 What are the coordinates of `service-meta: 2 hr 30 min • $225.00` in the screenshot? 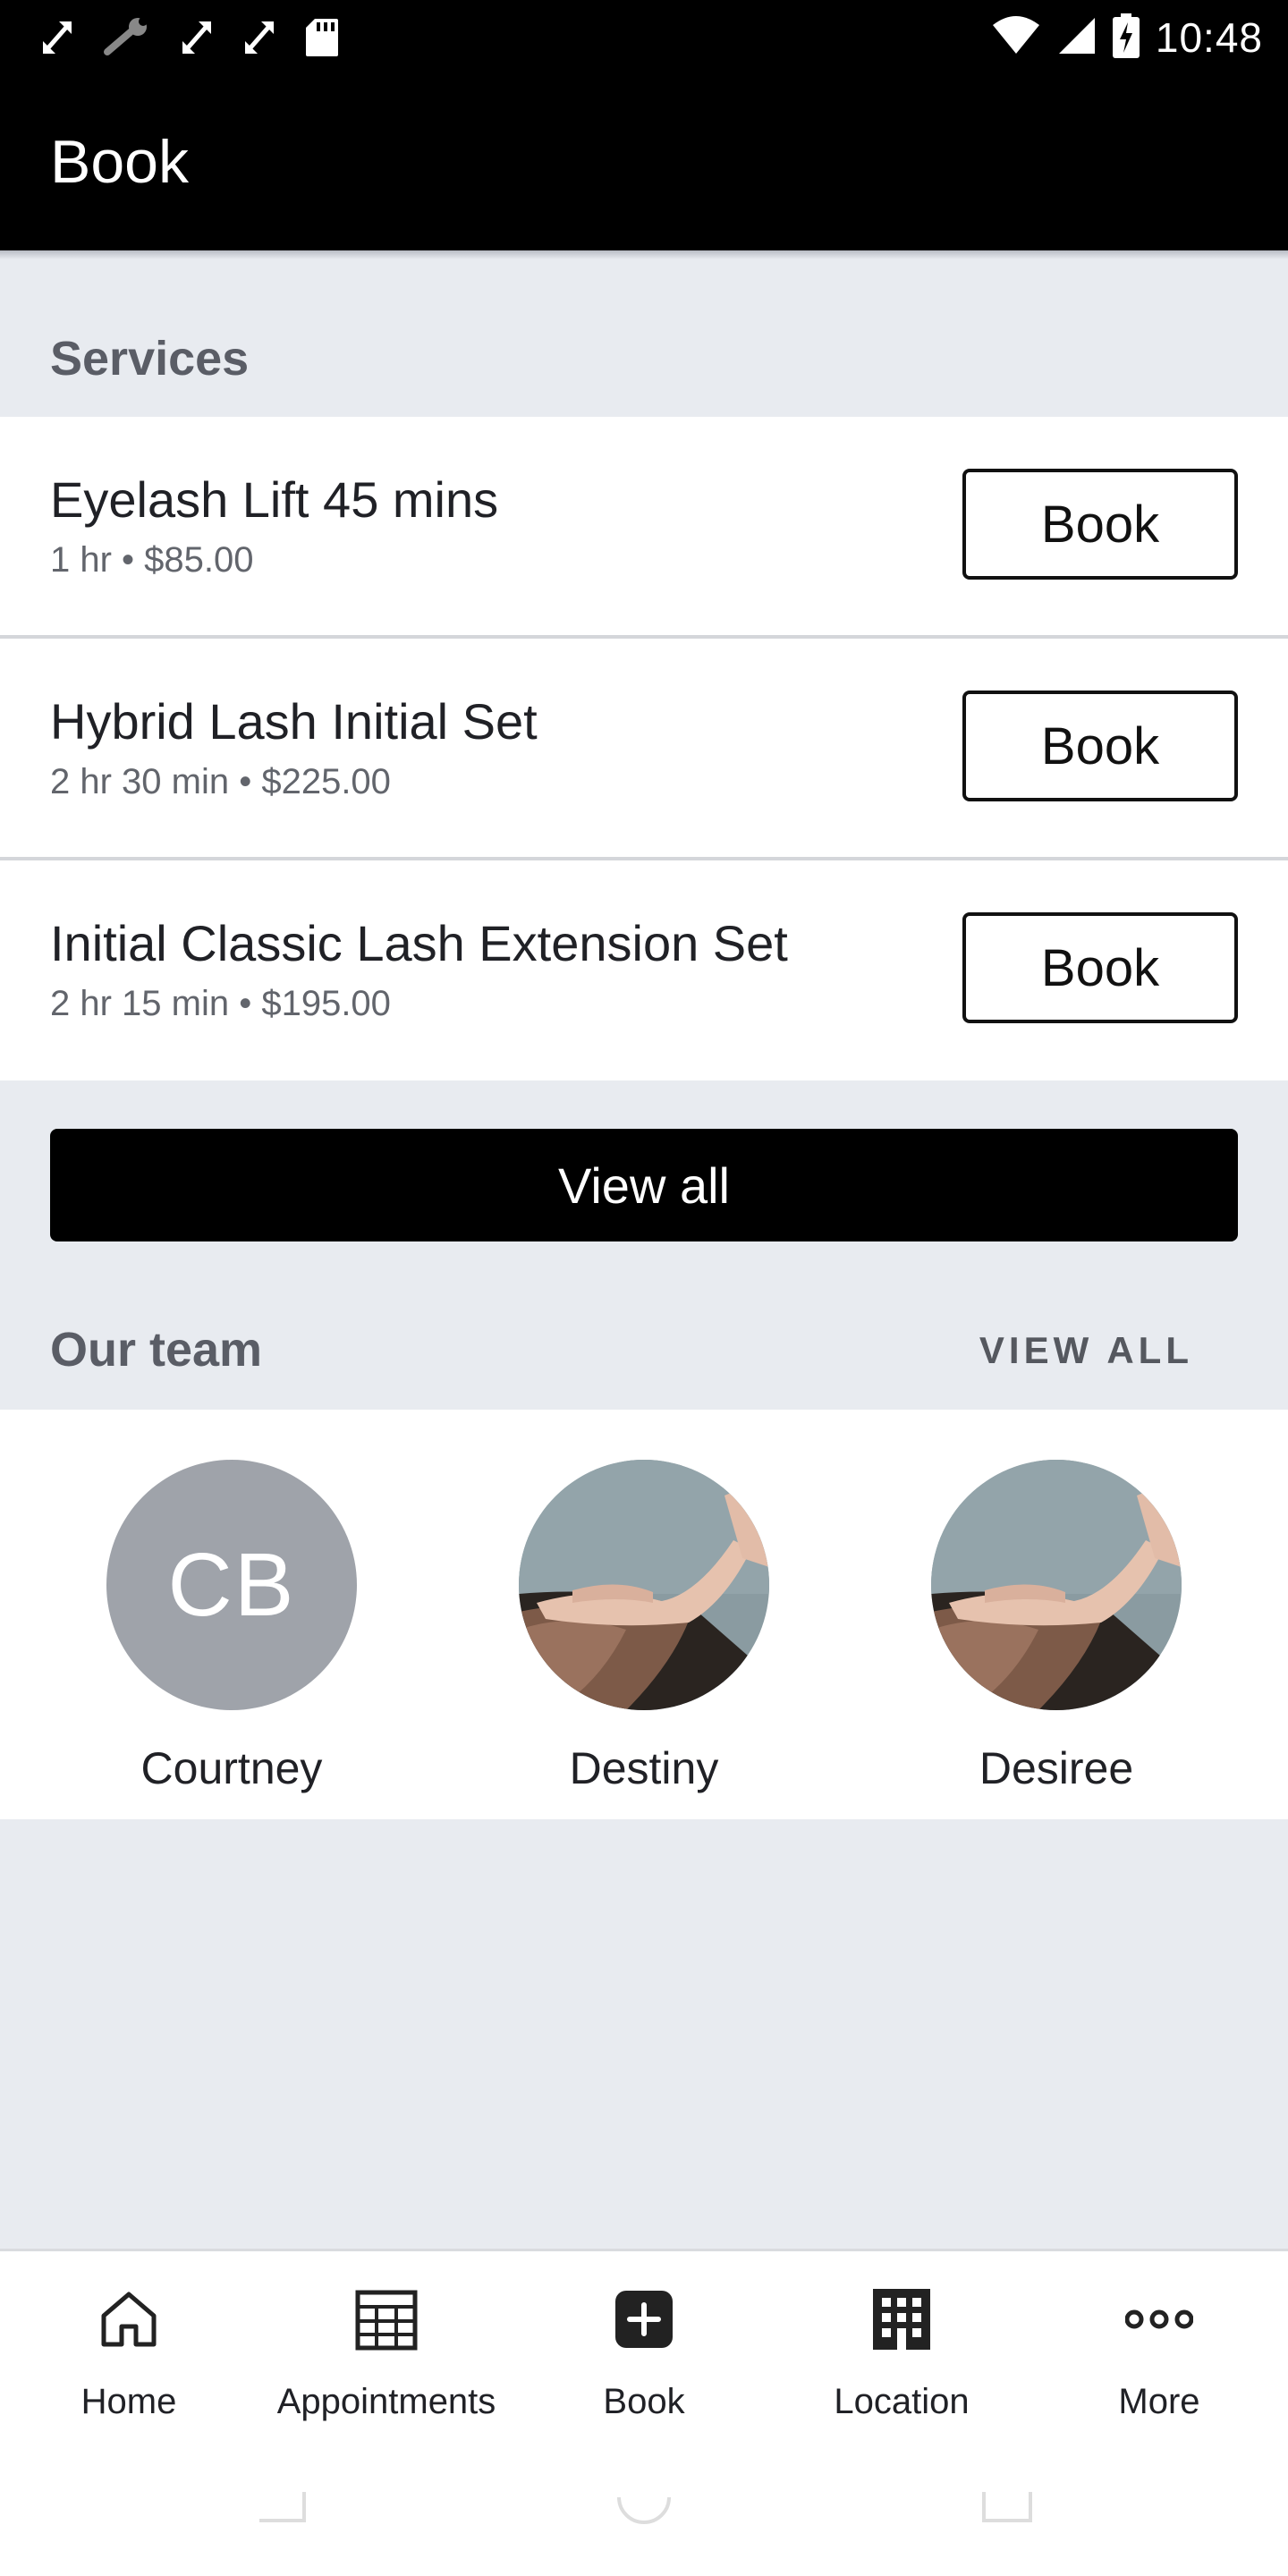 It's located at (220, 781).